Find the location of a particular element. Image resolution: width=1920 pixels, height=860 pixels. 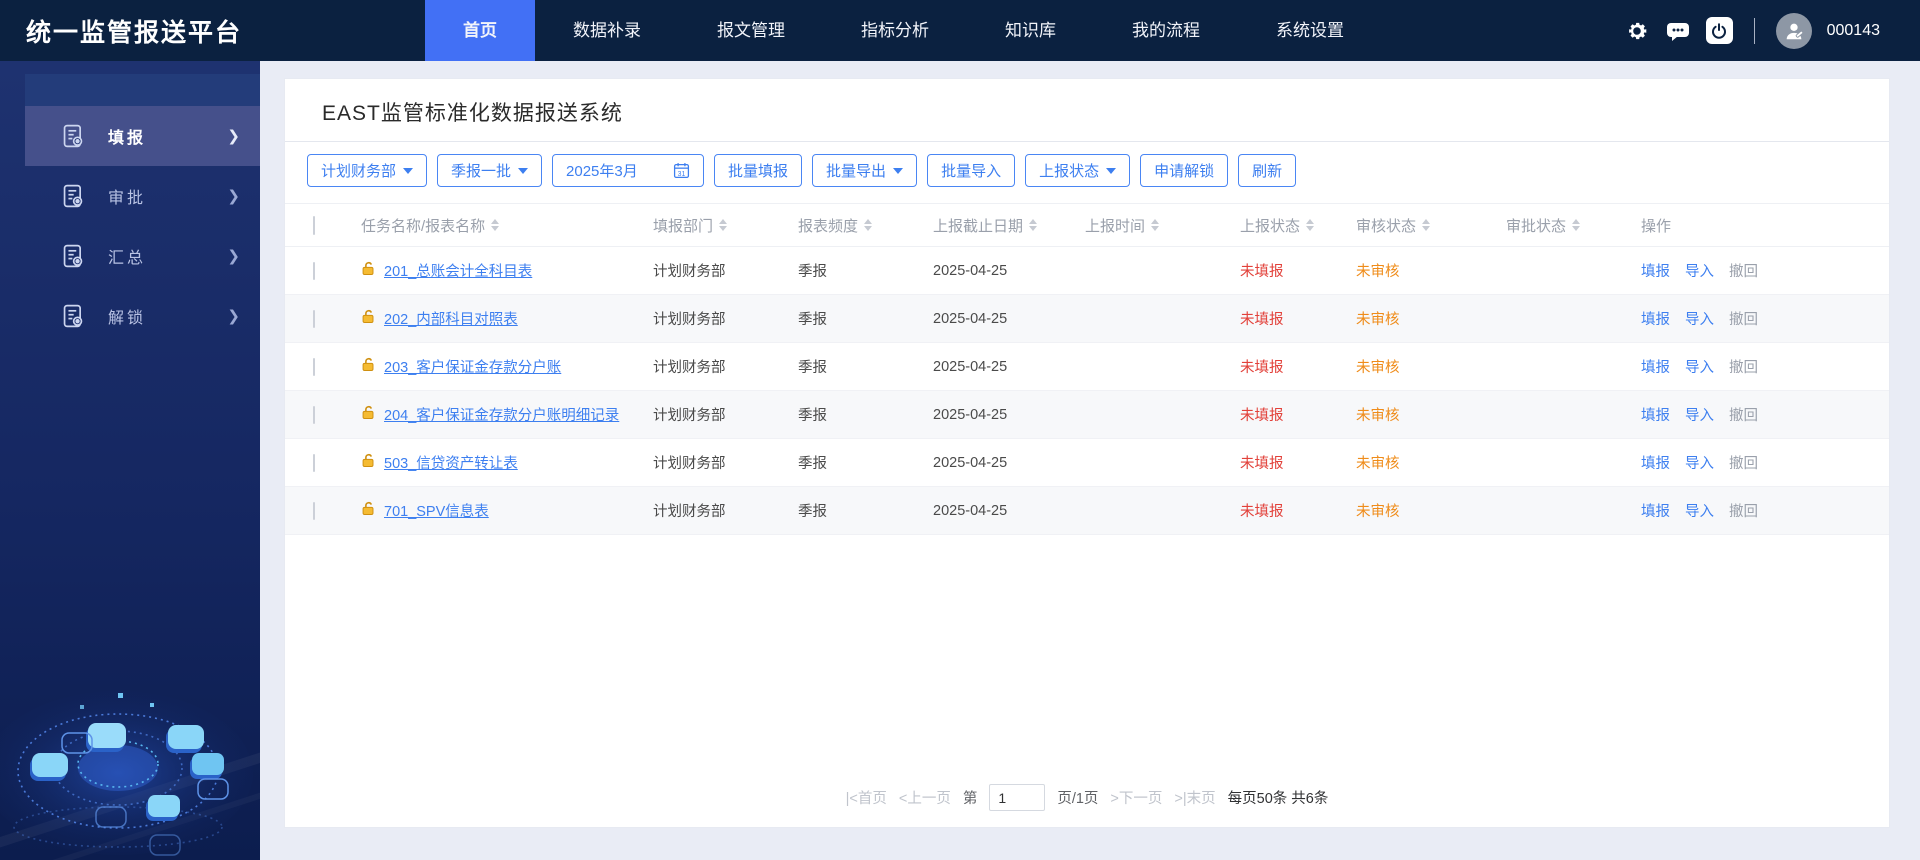

toolbar-button-label: 批量导入 is located at coordinates (971, 171).